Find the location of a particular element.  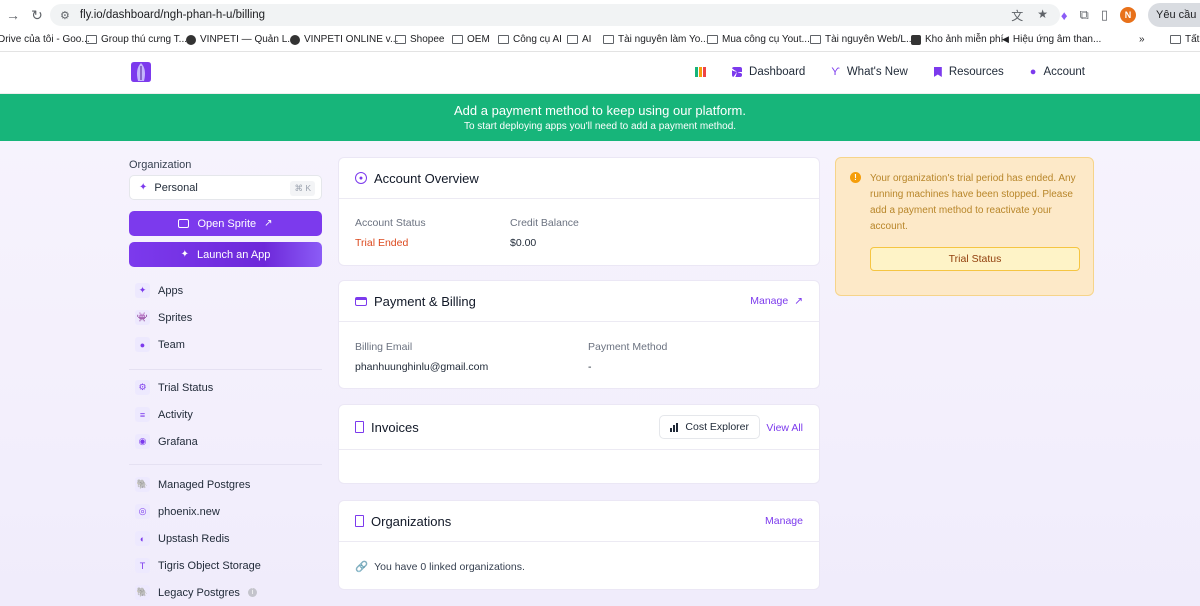

warning-icon: ! is located at coordinates (855, 177).